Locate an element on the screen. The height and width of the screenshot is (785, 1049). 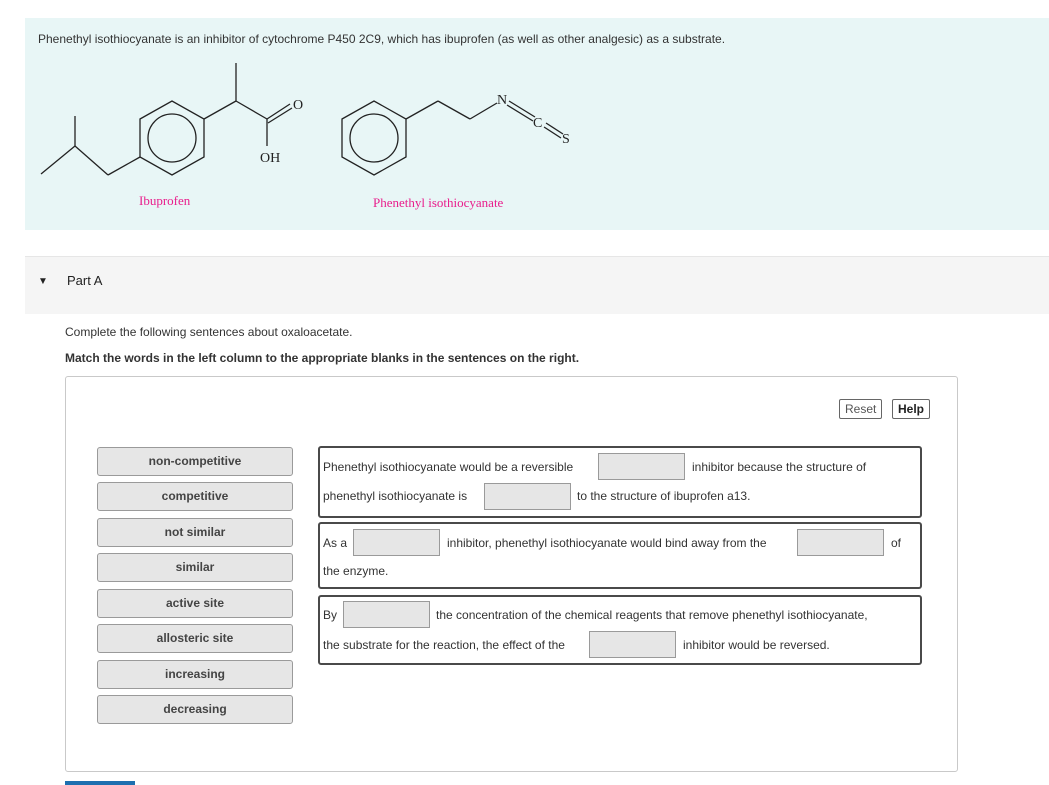
phenethyl-isothiocyanate-structure is located at coordinates (452, 138).